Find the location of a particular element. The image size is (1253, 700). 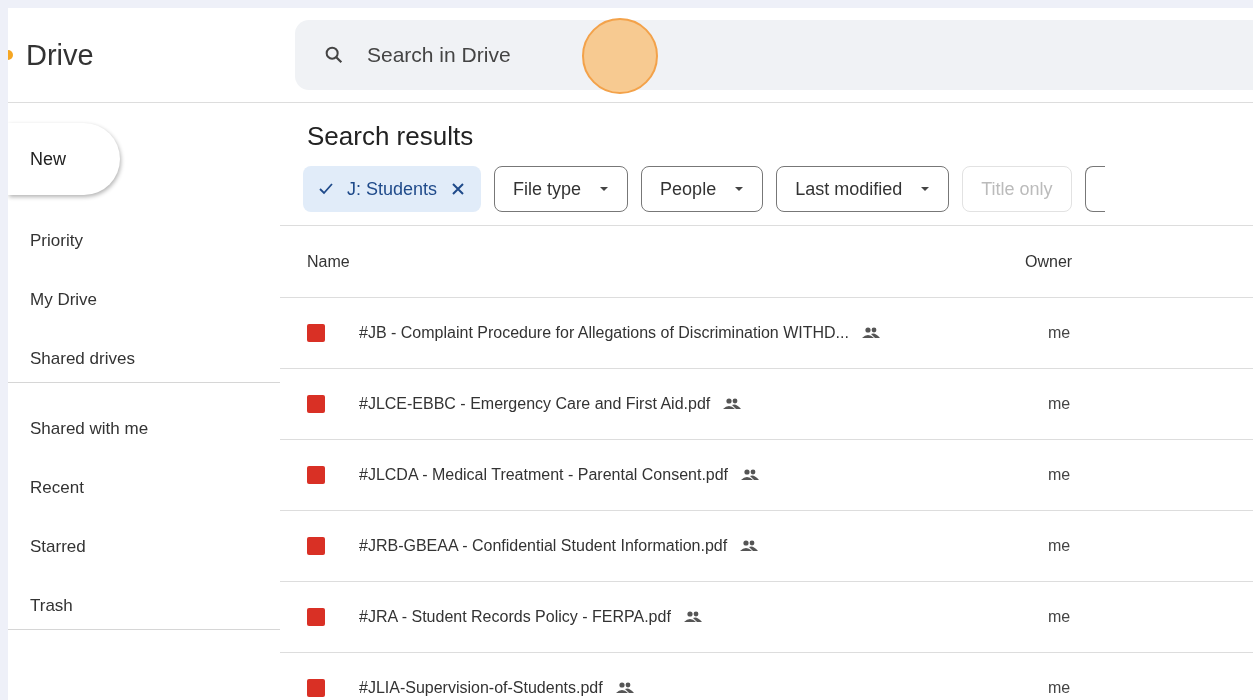

check-icon is located at coordinates (326, 189).